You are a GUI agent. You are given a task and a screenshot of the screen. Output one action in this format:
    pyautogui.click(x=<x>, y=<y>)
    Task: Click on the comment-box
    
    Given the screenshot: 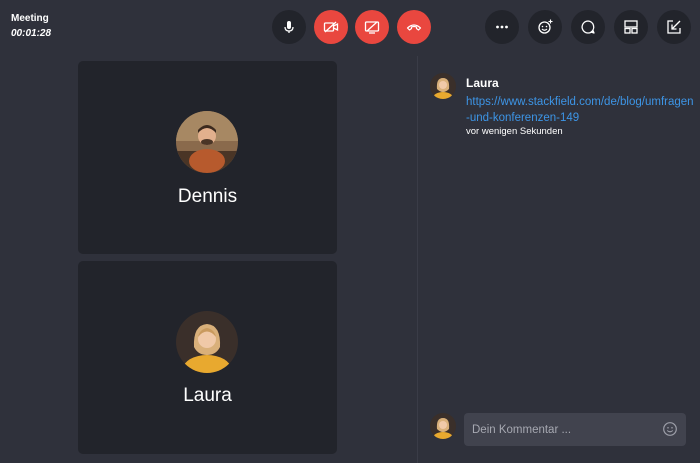 What is the action you would take?
    pyautogui.click(x=575, y=429)
    